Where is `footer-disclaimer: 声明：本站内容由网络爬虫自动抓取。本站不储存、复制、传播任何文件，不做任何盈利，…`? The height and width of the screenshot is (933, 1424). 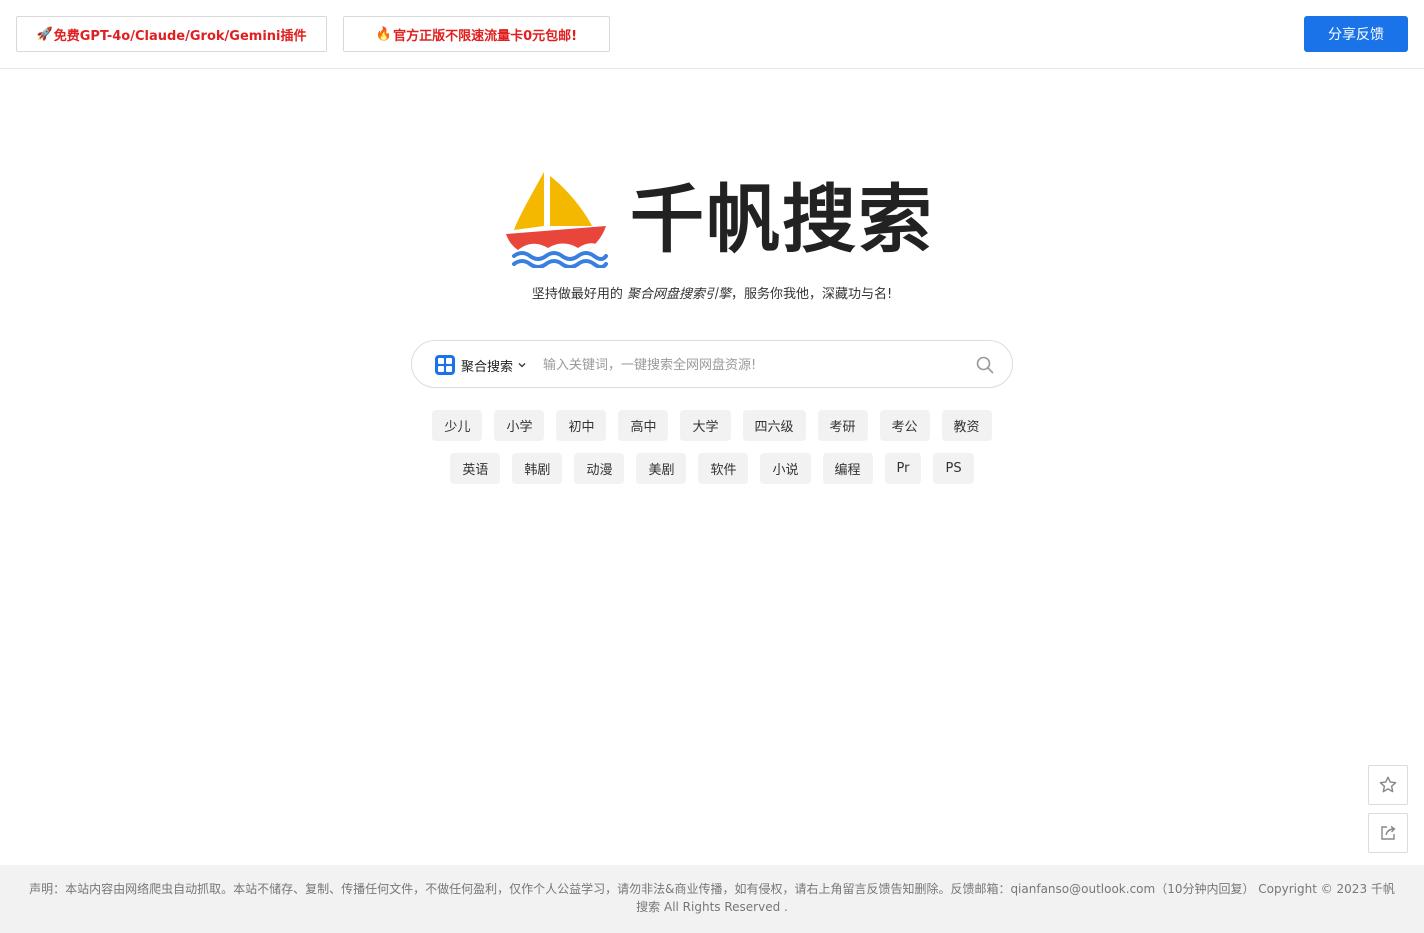
footer-disclaimer: 声明：本站内容由网络爬虫自动抓取。本站不储存、复制、传播任何文件，不做任何盈利，… is located at coordinates (712, 899).